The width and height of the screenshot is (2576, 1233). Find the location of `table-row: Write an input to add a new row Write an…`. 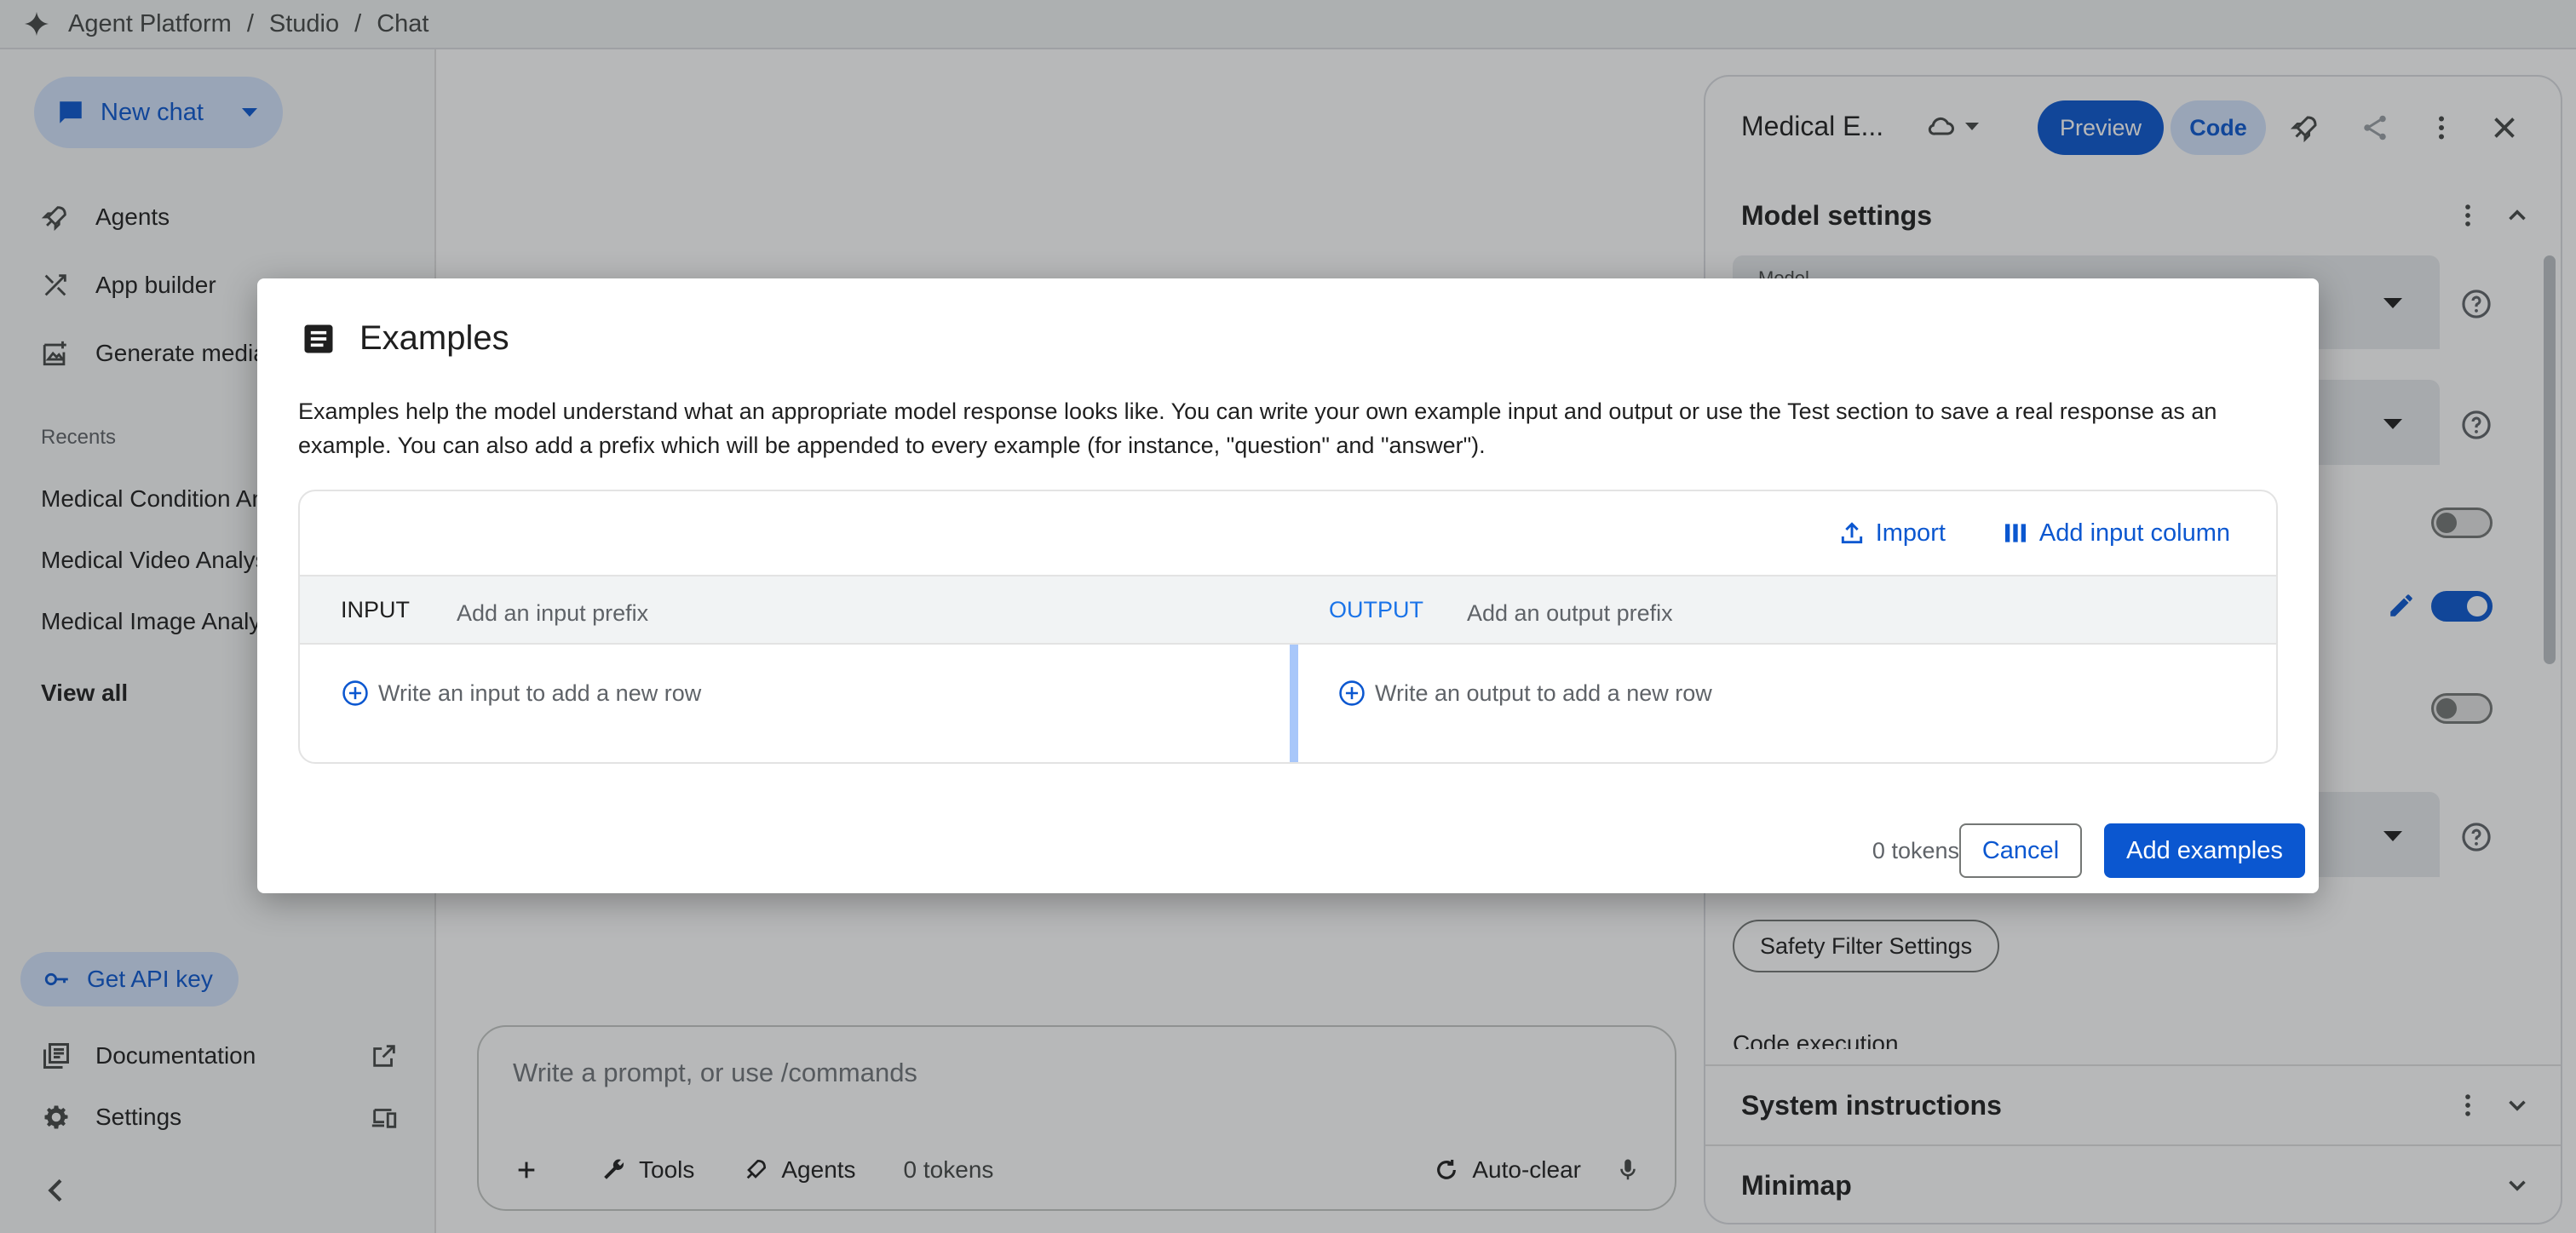

table-row: Write an input to add a new row Write an… is located at coordinates (1288, 703).